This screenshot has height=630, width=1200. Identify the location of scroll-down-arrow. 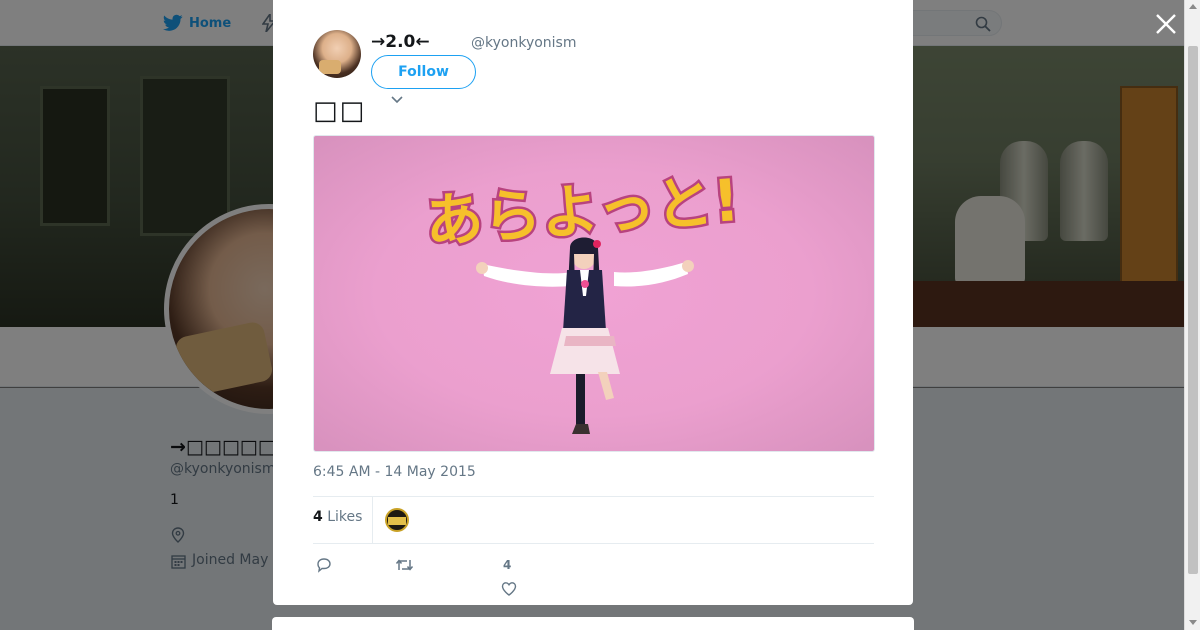
(1193, 622).